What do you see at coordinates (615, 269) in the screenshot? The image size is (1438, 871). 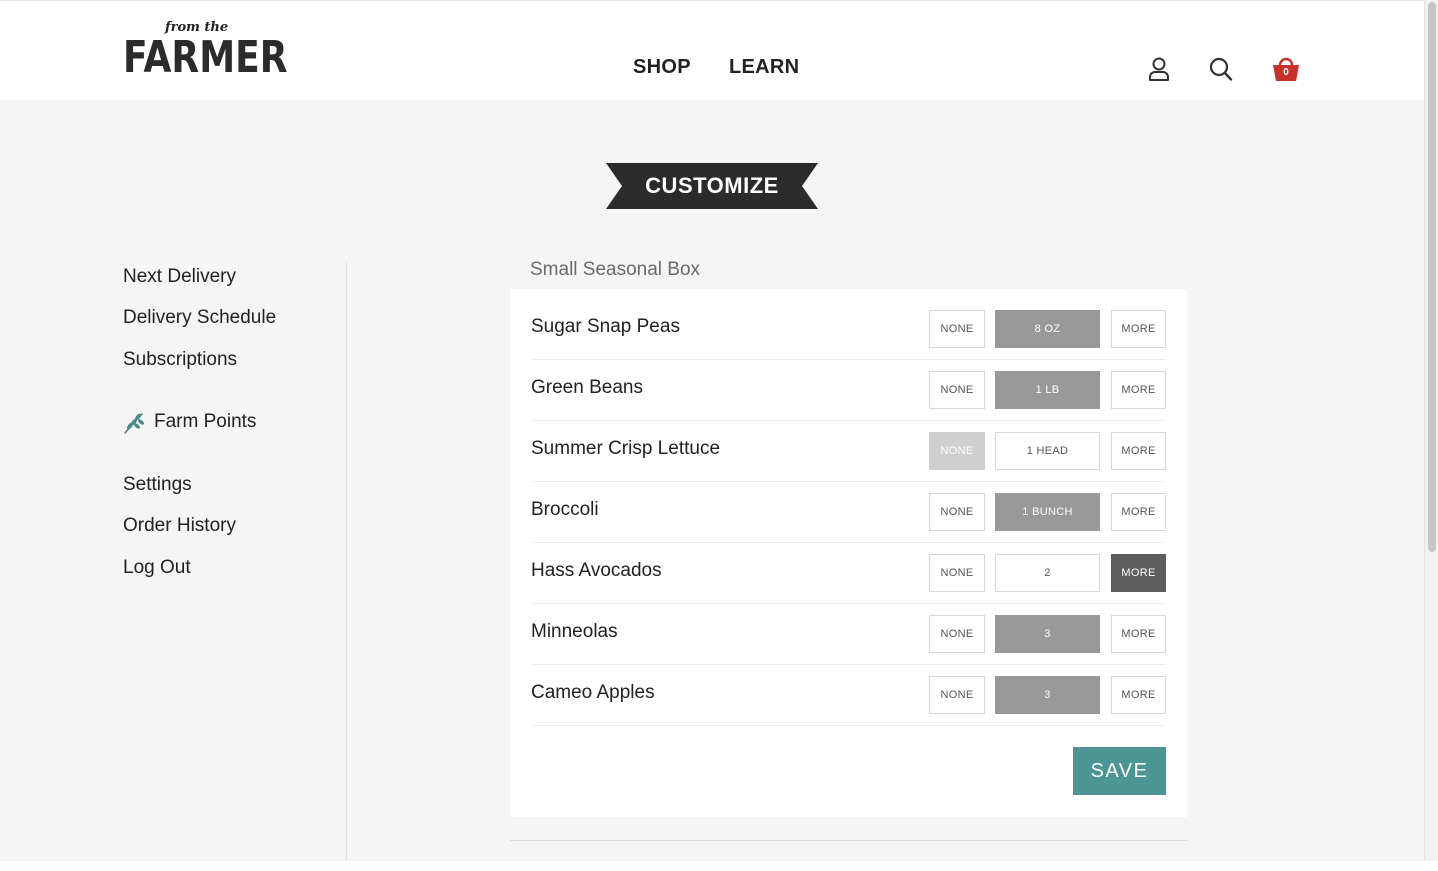 I see `box-title: Small Seasonal Box` at bounding box center [615, 269].